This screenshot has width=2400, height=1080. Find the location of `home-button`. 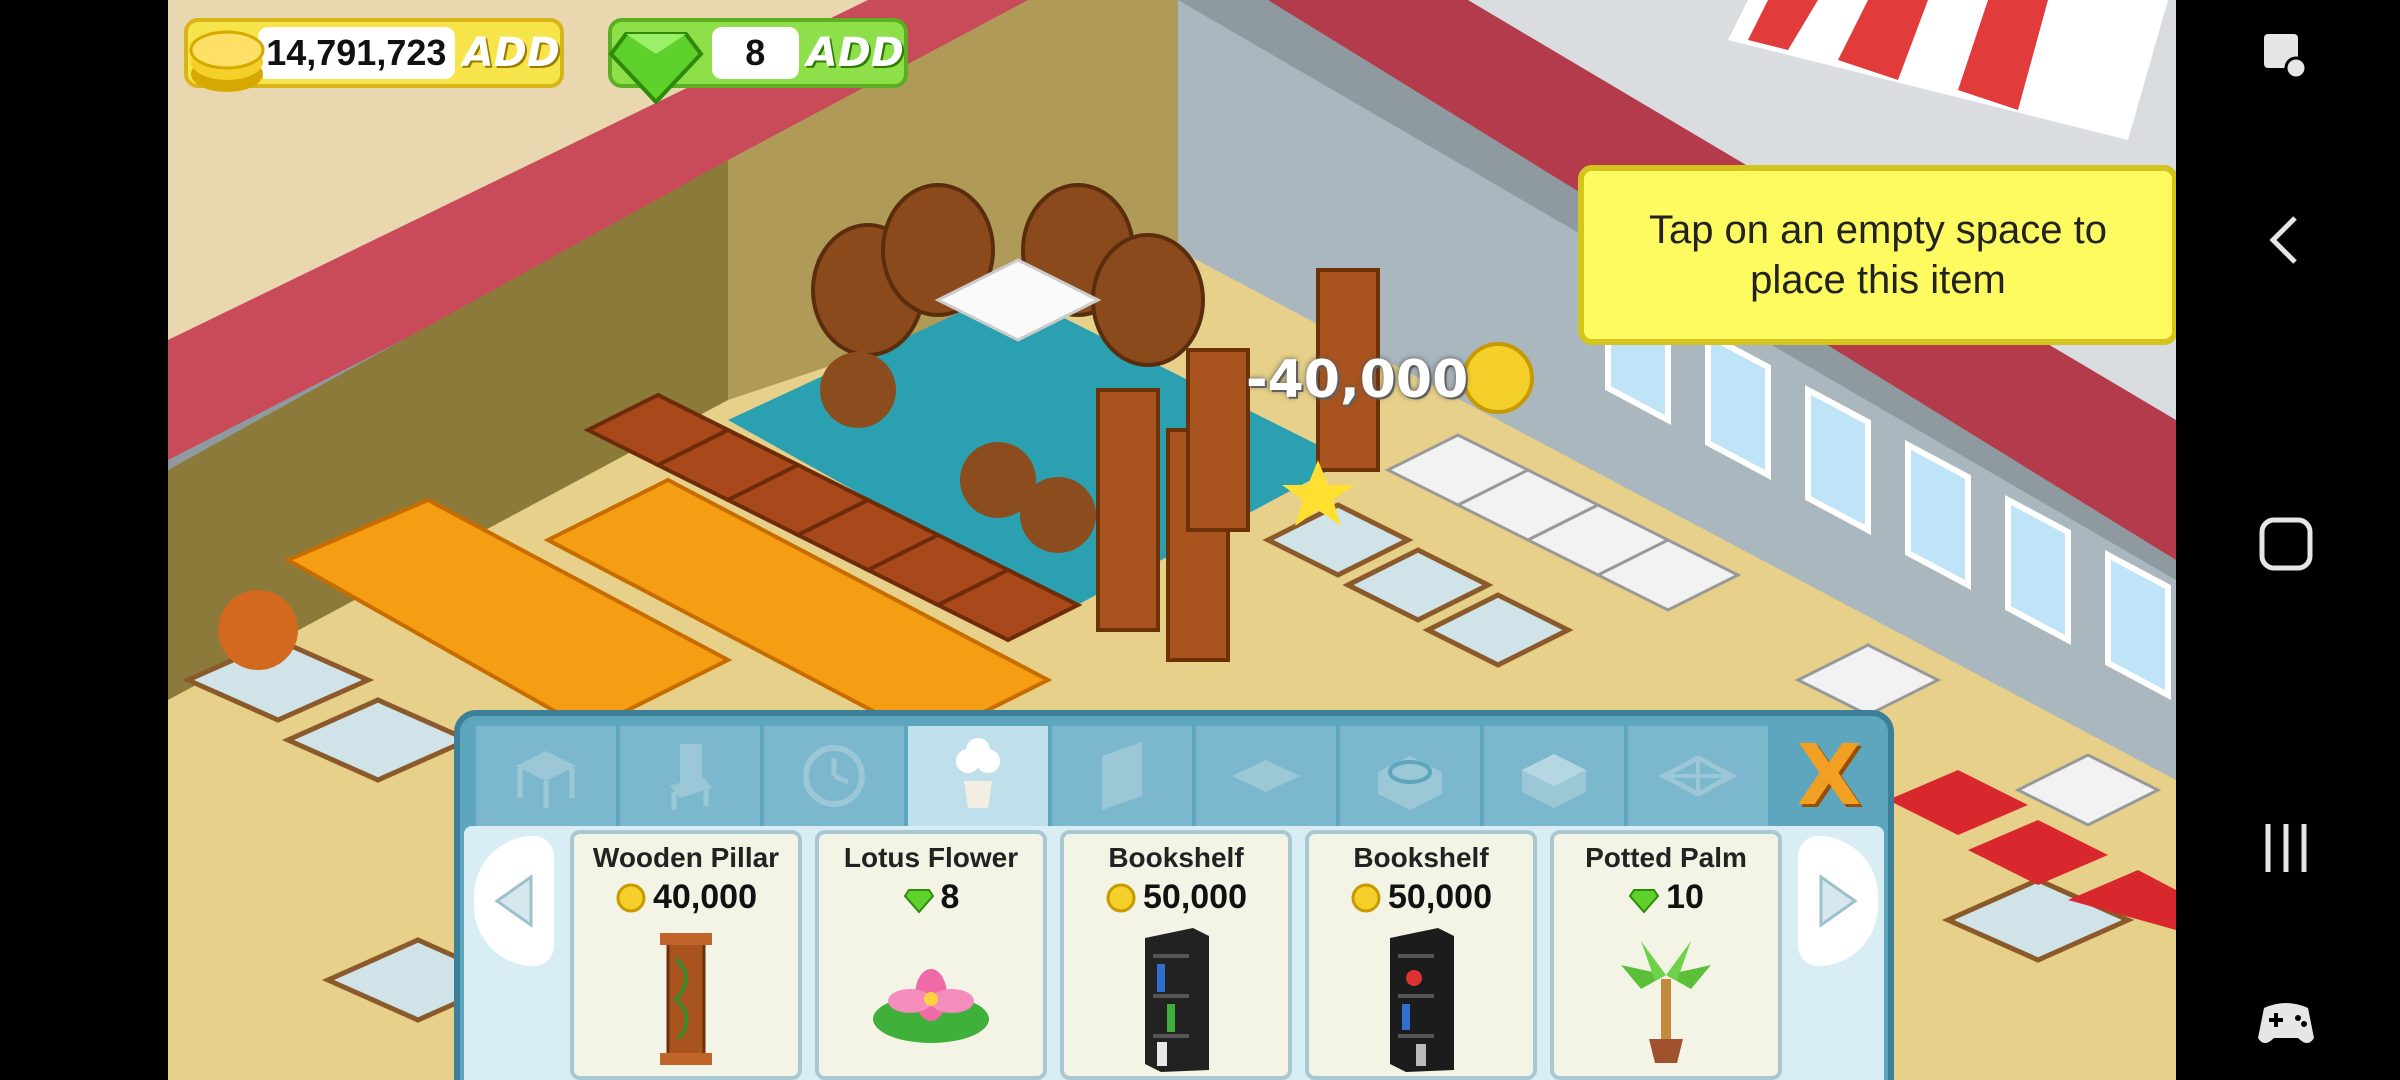

home-button is located at coordinates (2286, 544).